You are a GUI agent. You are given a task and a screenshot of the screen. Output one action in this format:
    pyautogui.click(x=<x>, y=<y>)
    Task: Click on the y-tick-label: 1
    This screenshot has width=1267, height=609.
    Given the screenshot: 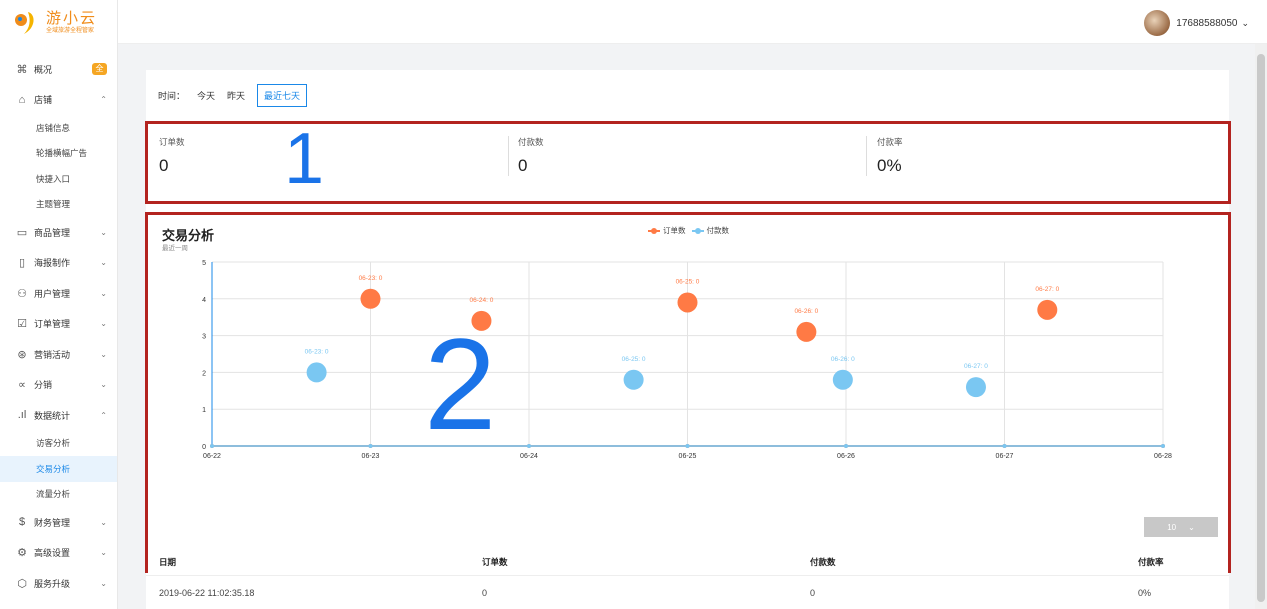 What is the action you would take?
    pyautogui.click(x=204, y=410)
    